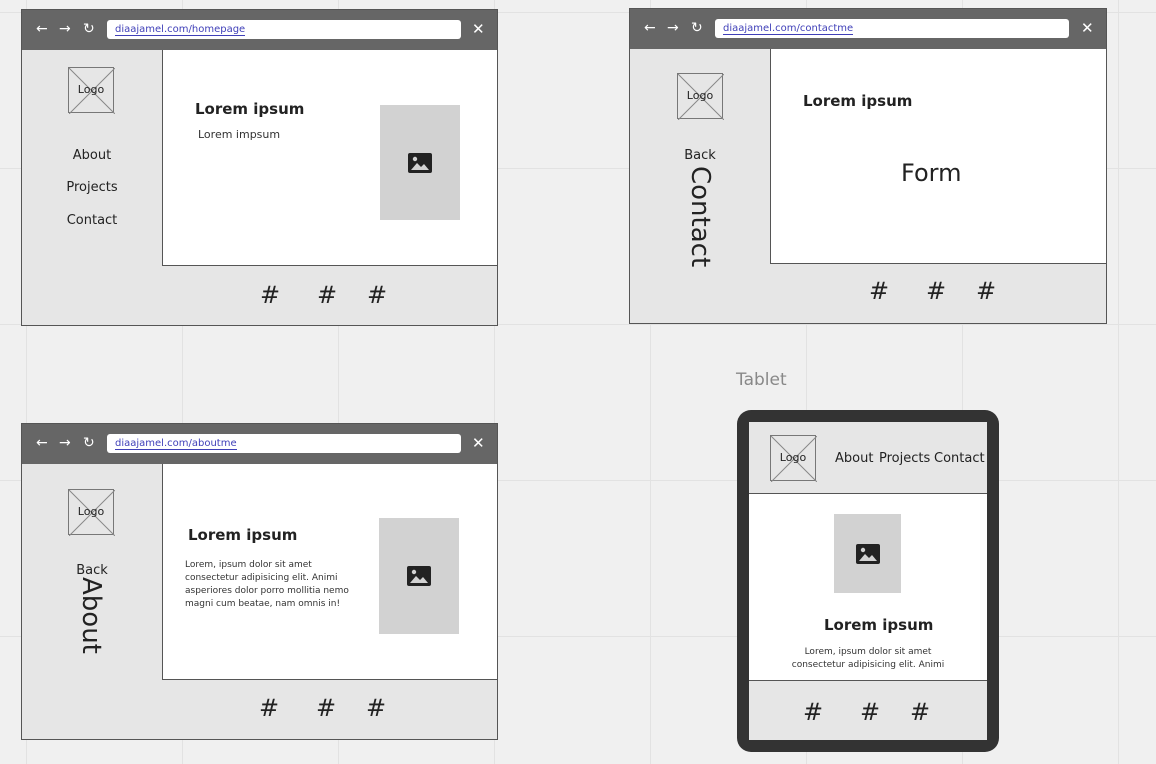 The height and width of the screenshot is (764, 1156). What do you see at coordinates (892, 28) in the screenshot?
I see `url-bar: diaajamel.com/contactme` at bounding box center [892, 28].